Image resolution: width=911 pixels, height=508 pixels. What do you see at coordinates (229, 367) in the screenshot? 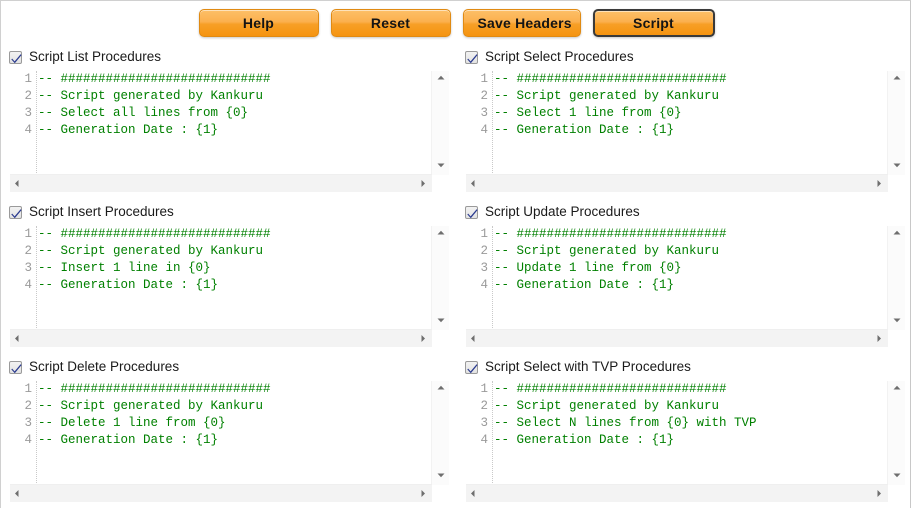
I see `checkbox-row-script-delete-procedures: Script Delete Procedures` at bounding box center [229, 367].